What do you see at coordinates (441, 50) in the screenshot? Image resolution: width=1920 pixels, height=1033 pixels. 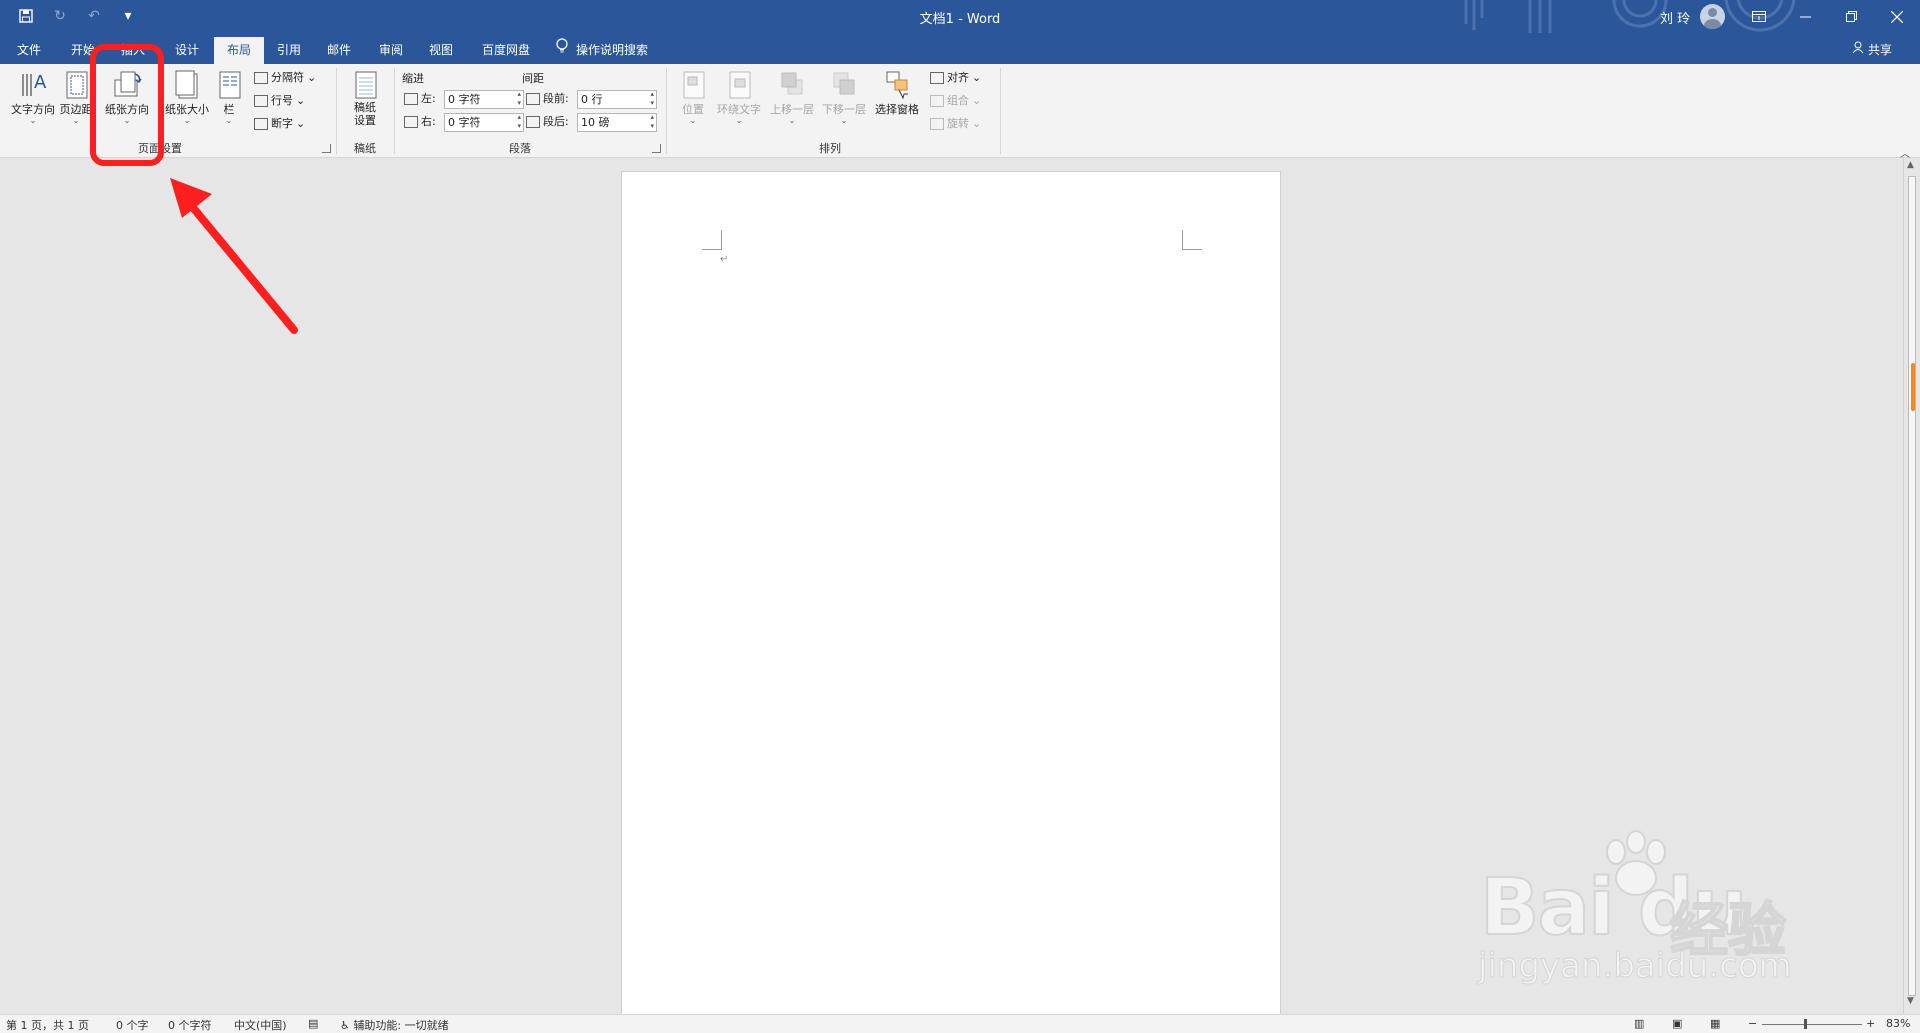 I see `tab-view: 视图` at bounding box center [441, 50].